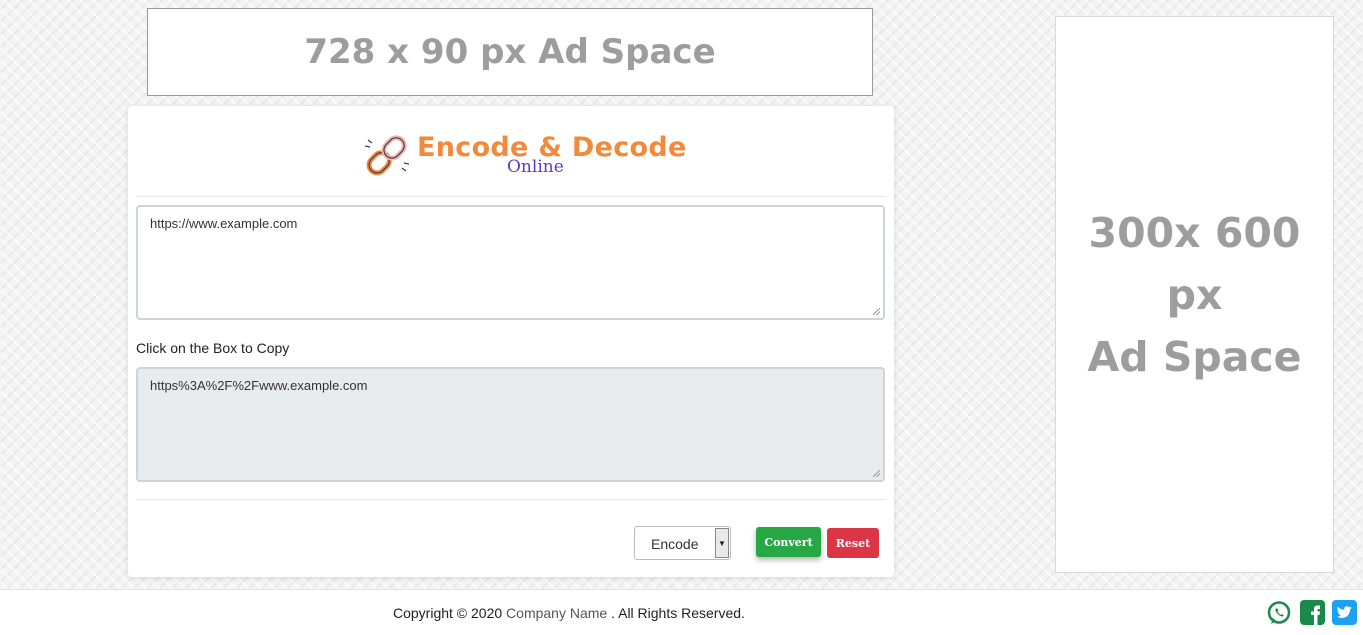  What do you see at coordinates (213, 348) in the screenshot?
I see `copy-instruction-label: Click on the Box to Copy` at bounding box center [213, 348].